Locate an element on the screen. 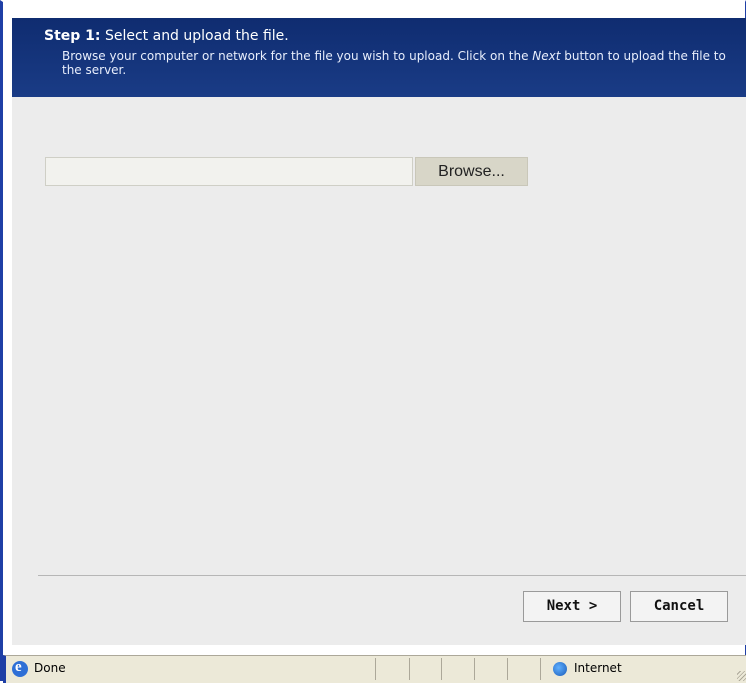  security-zone-text: Internet is located at coordinates (598, 668).